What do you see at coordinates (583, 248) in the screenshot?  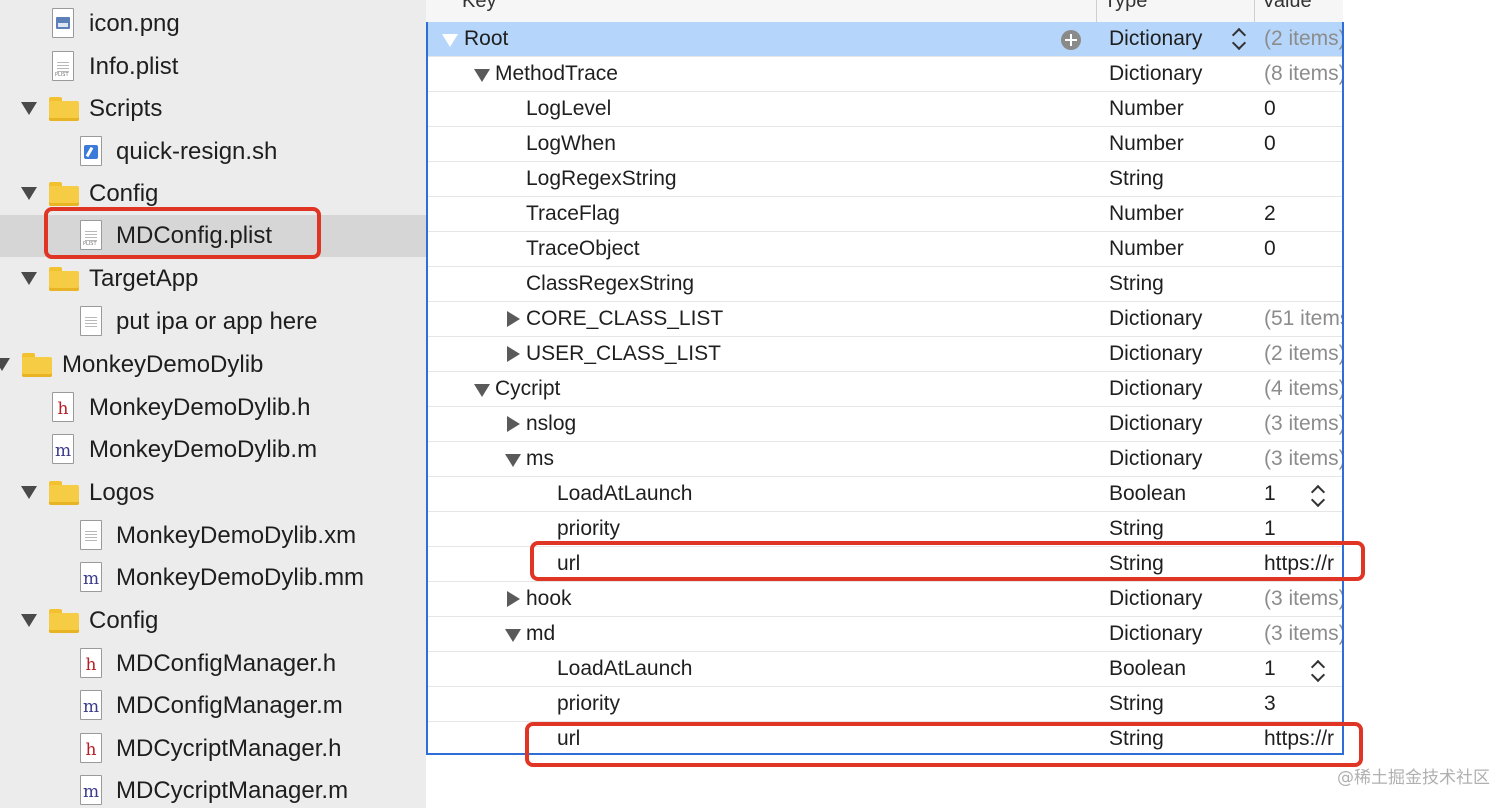 I see `row-key: TraceObject` at bounding box center [583, 248].